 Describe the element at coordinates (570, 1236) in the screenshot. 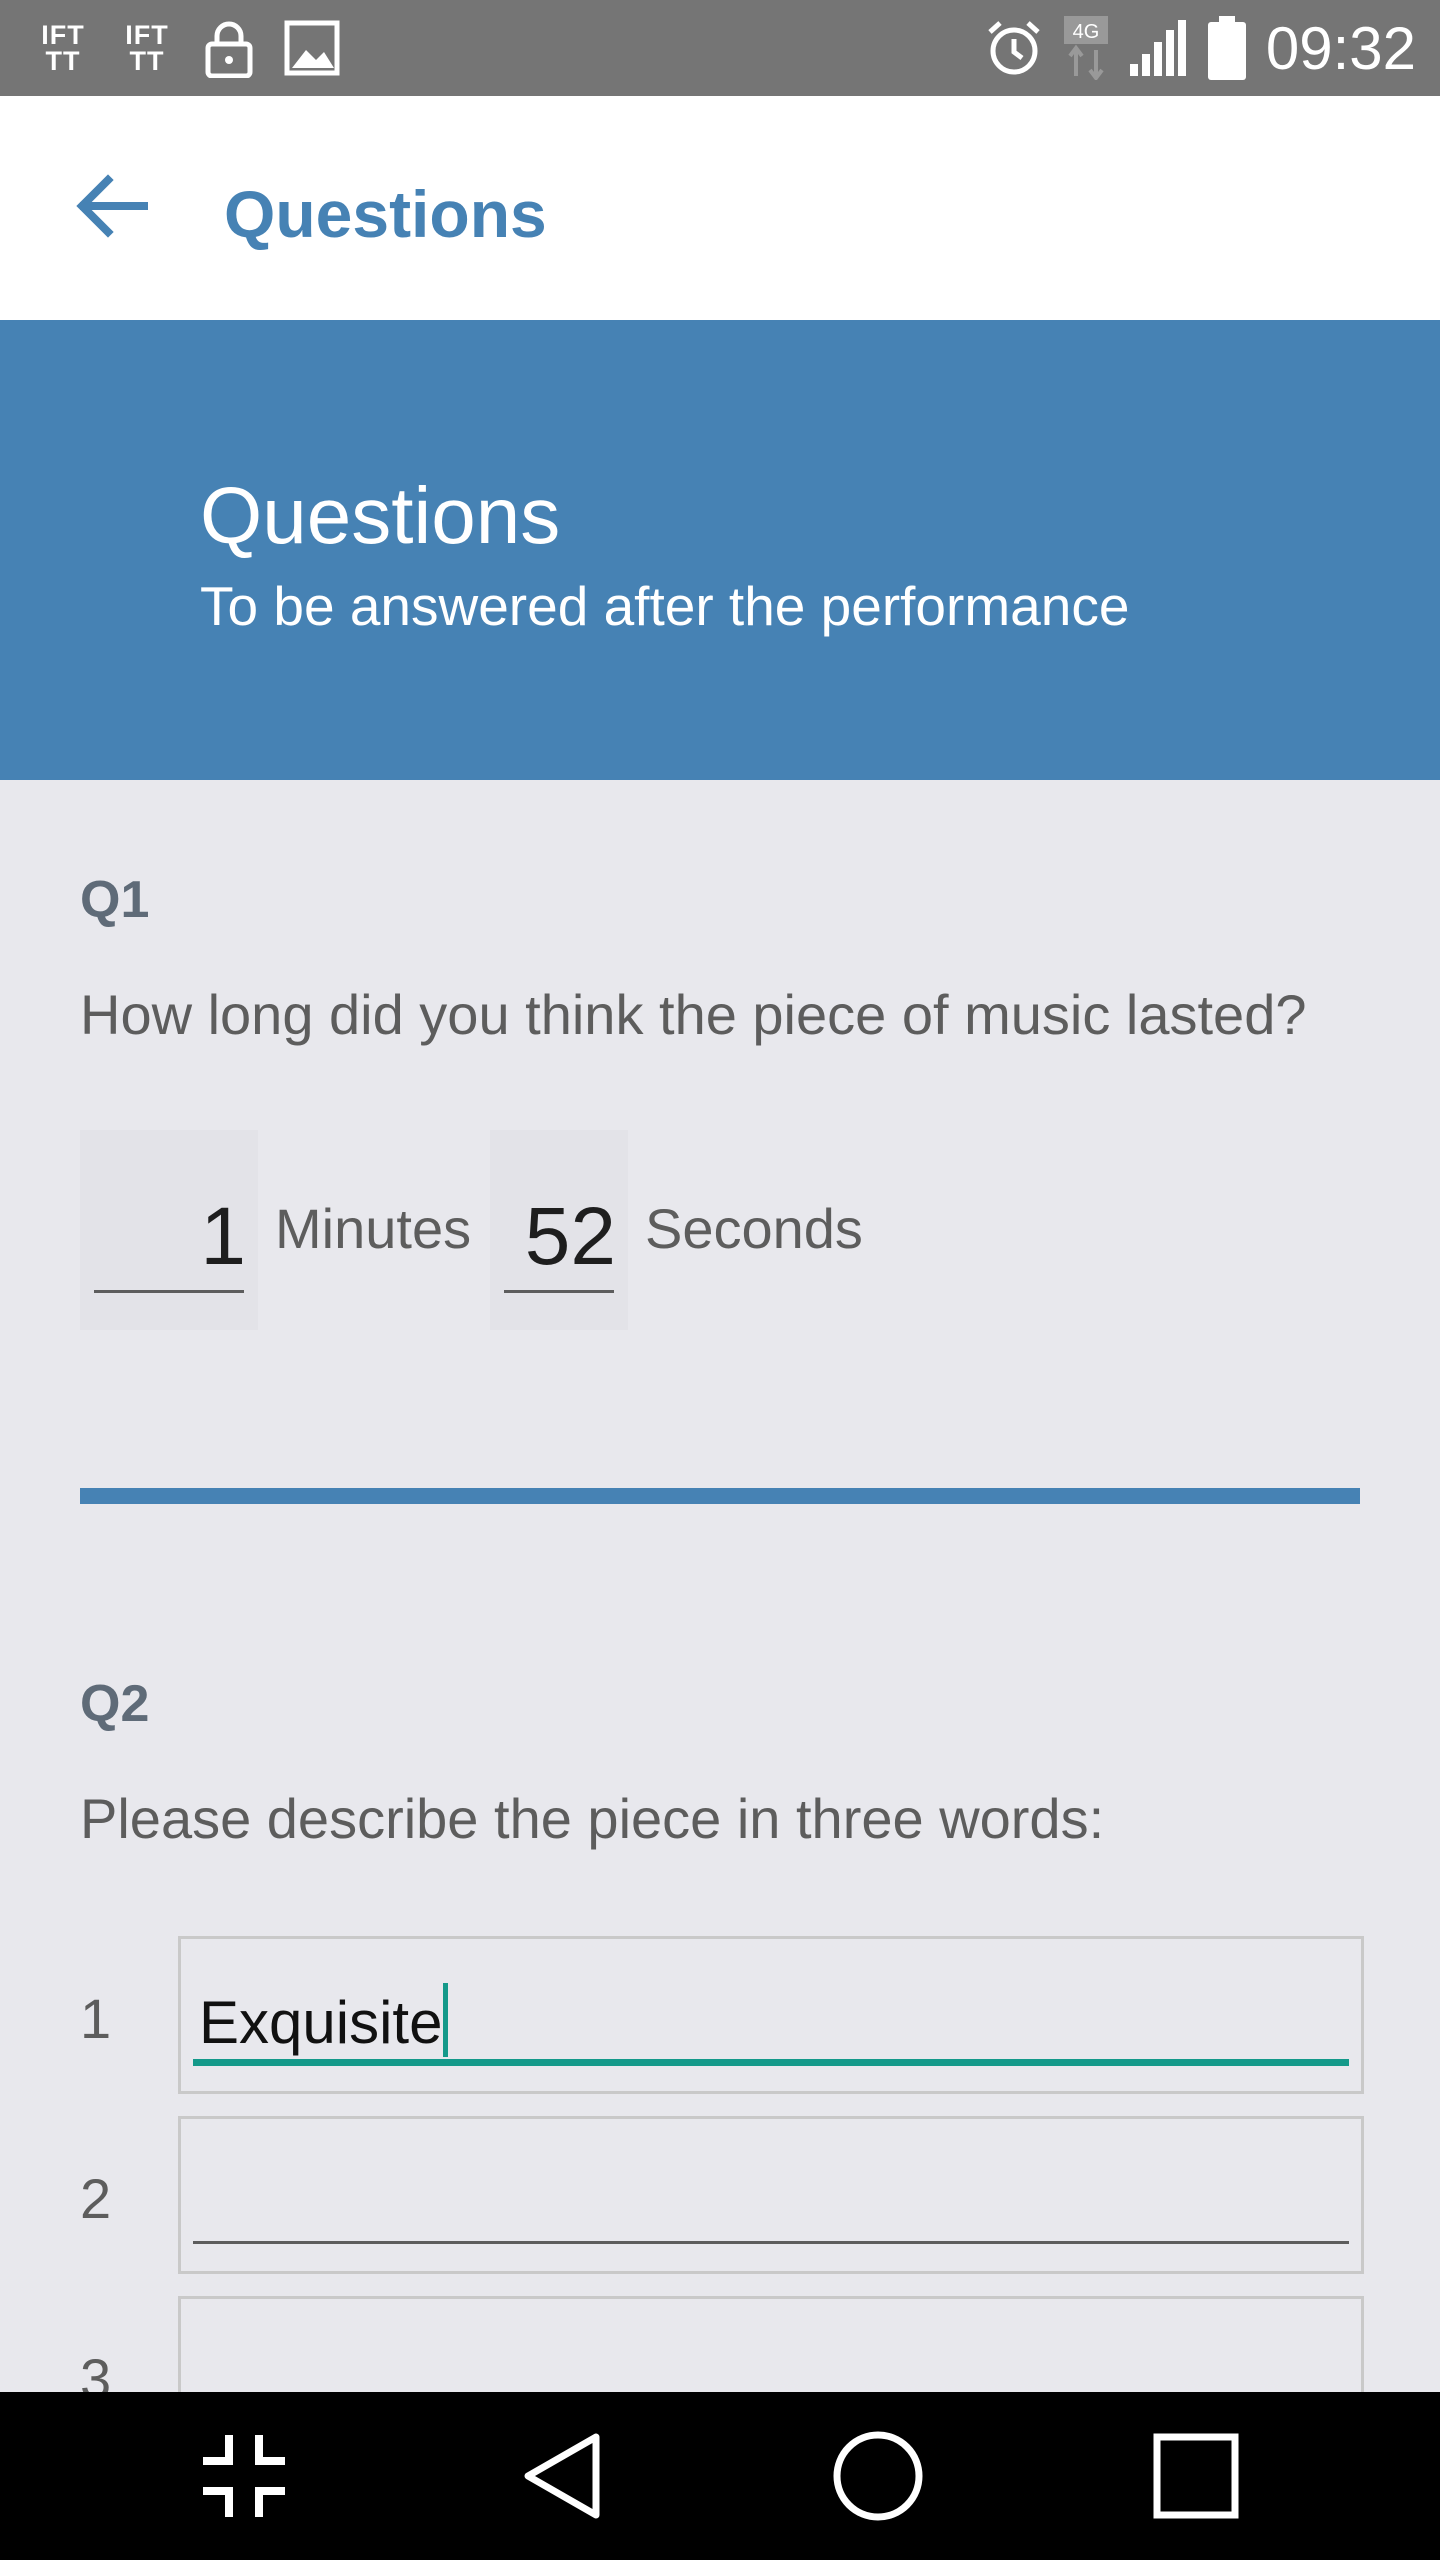

I see `seconds-value: 52` at that location.